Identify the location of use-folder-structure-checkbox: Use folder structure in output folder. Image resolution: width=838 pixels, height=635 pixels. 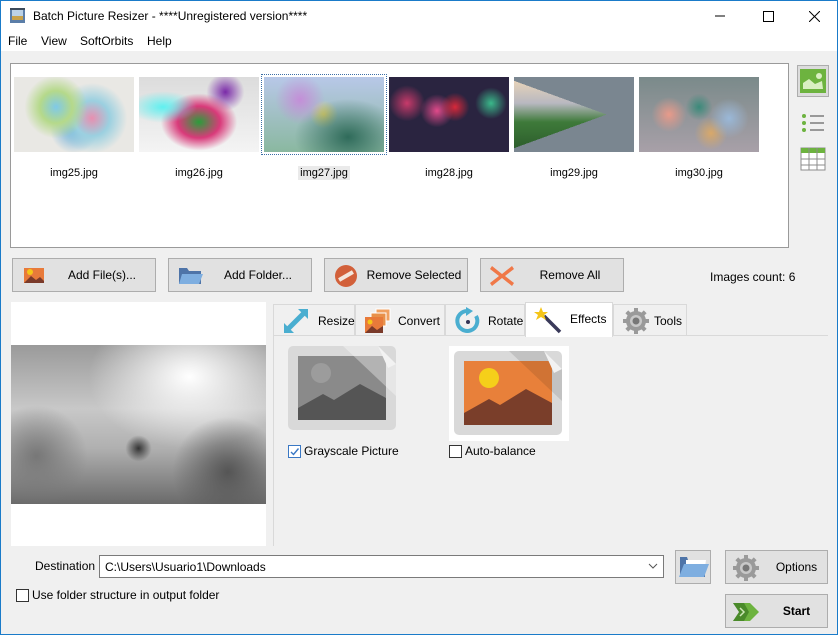
(117, 595).